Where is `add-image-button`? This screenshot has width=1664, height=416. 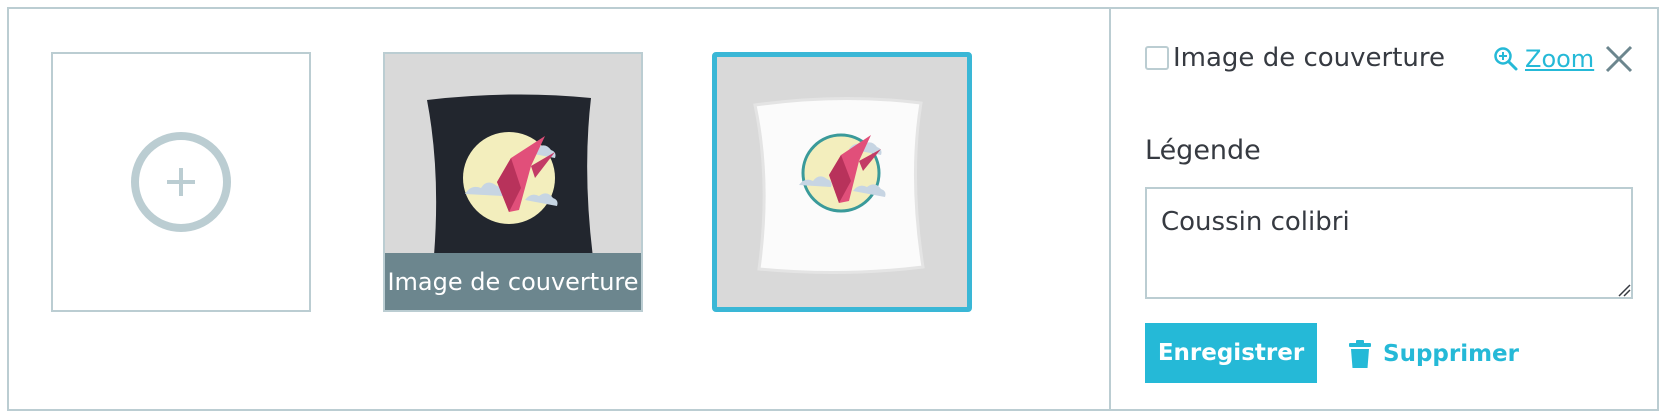 add-image-button is located at coordinates (181, 182).